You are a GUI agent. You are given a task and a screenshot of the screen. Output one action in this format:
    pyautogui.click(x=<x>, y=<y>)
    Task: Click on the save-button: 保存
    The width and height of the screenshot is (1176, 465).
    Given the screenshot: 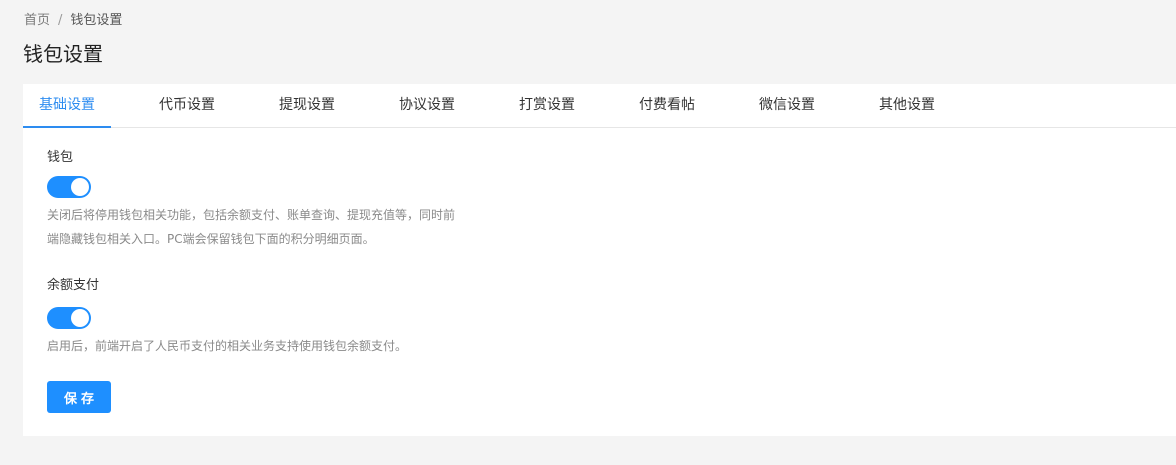 What is the action you would take?
    pyautogui.click(x=79, y=397)
    